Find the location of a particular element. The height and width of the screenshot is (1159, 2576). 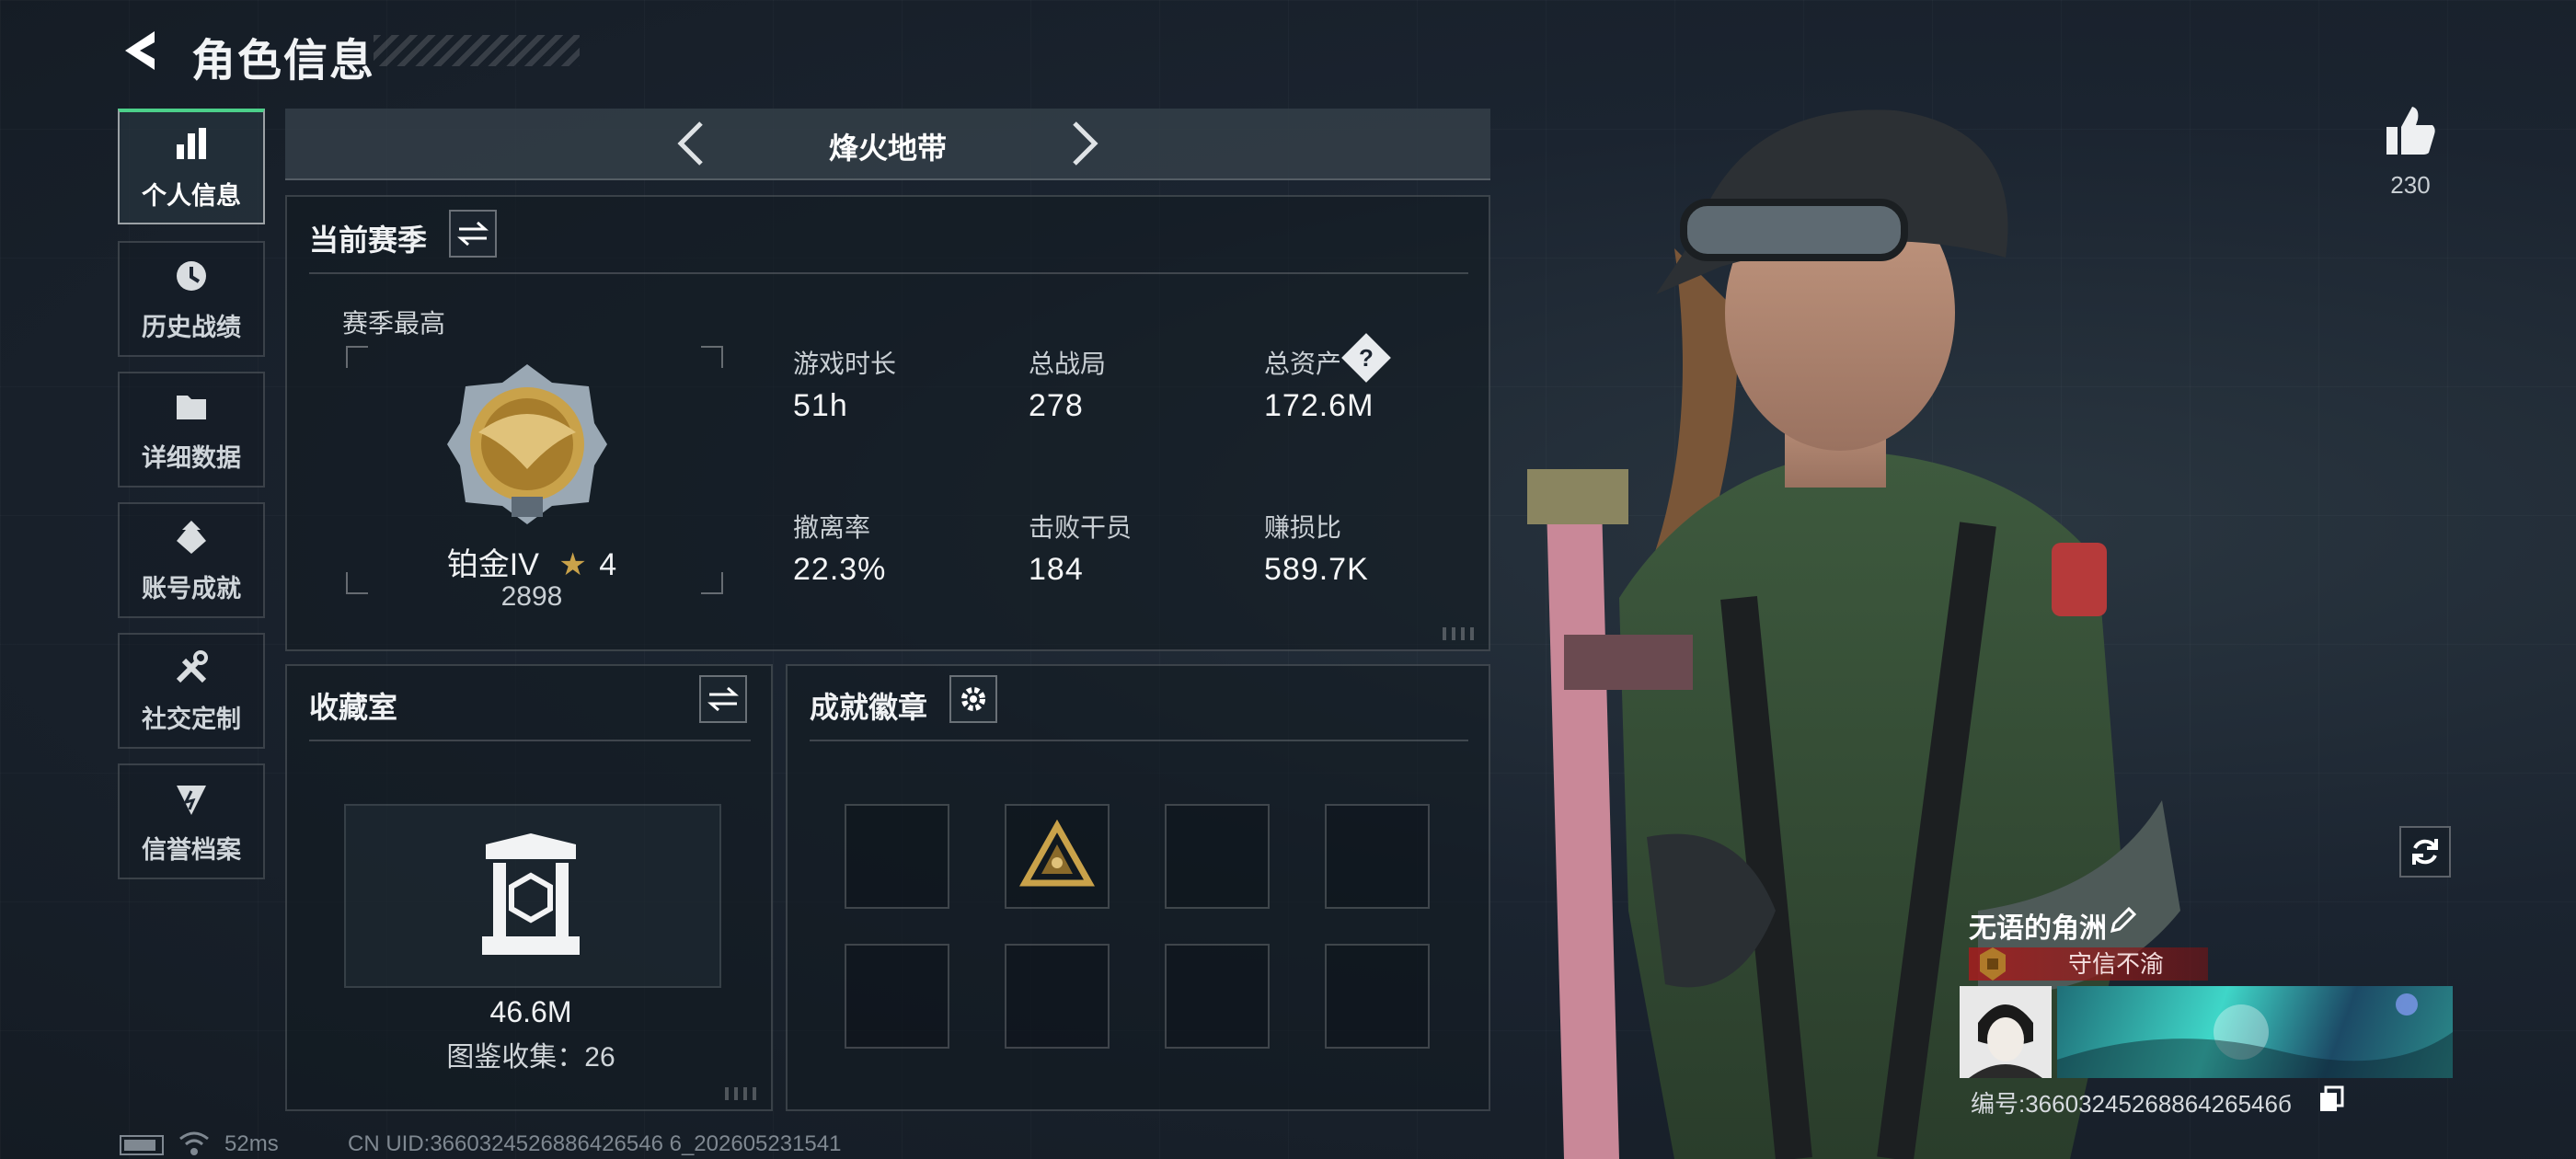

nav-account-achievements: 账号成就 is located at coordinates (191, 560).